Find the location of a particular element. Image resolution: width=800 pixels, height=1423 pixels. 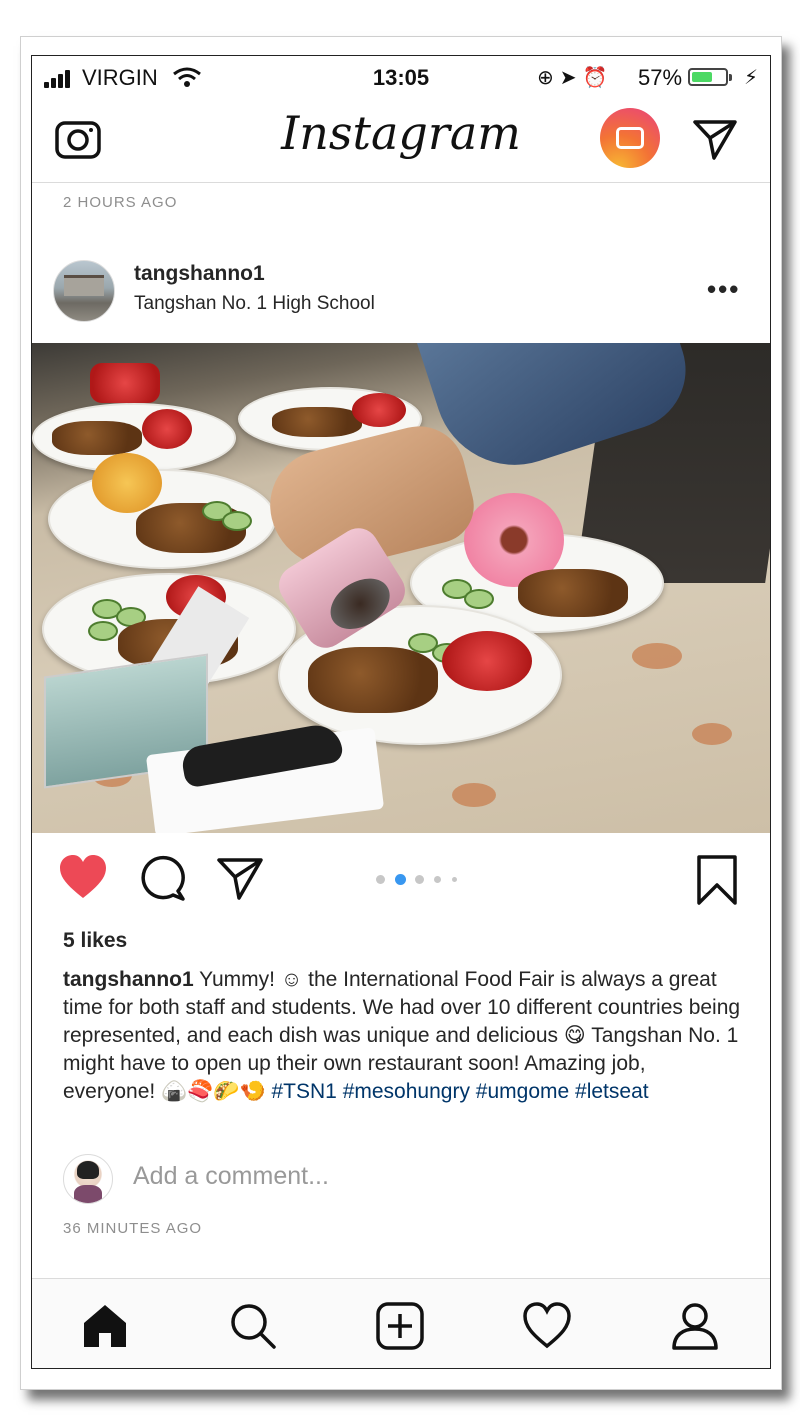

alarm-icon: ⏰ is located at coordinates (598, 78).